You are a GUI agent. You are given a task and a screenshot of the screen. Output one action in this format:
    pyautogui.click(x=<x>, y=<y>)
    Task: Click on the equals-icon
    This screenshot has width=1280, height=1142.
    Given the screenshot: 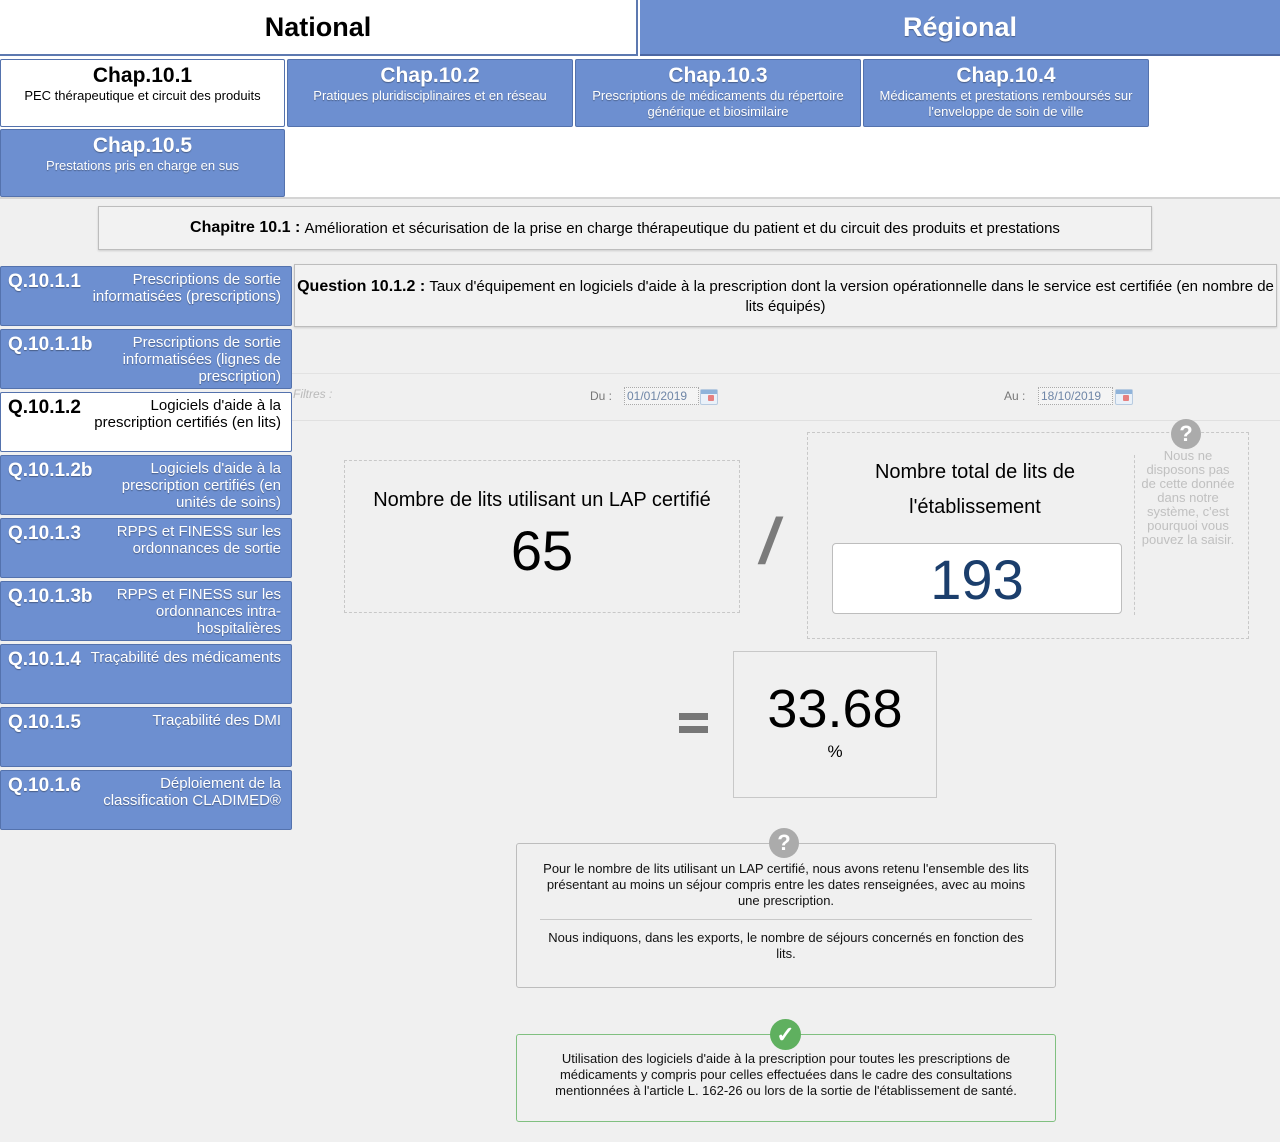 What is the action you would take?
    pyautogui.click(x=693, y=726)
    